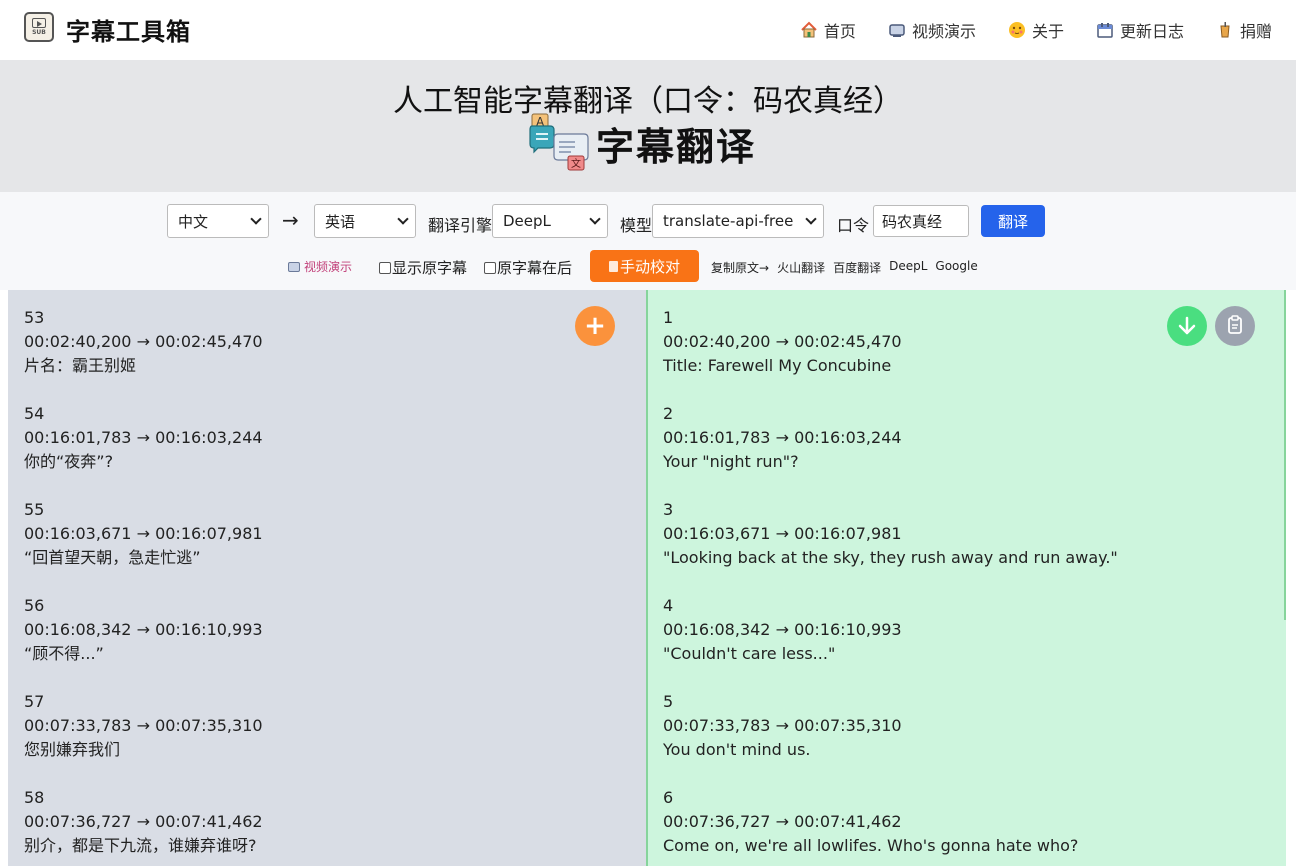 This screenshot has width=1296, height=866. What do you see at coordinates (143, 630) in the screenshot?
I see `subtitle-entry: 56 00:16:08,342 → 00:16:10,993 “顾不得...”` at bounding box center [143, 630].